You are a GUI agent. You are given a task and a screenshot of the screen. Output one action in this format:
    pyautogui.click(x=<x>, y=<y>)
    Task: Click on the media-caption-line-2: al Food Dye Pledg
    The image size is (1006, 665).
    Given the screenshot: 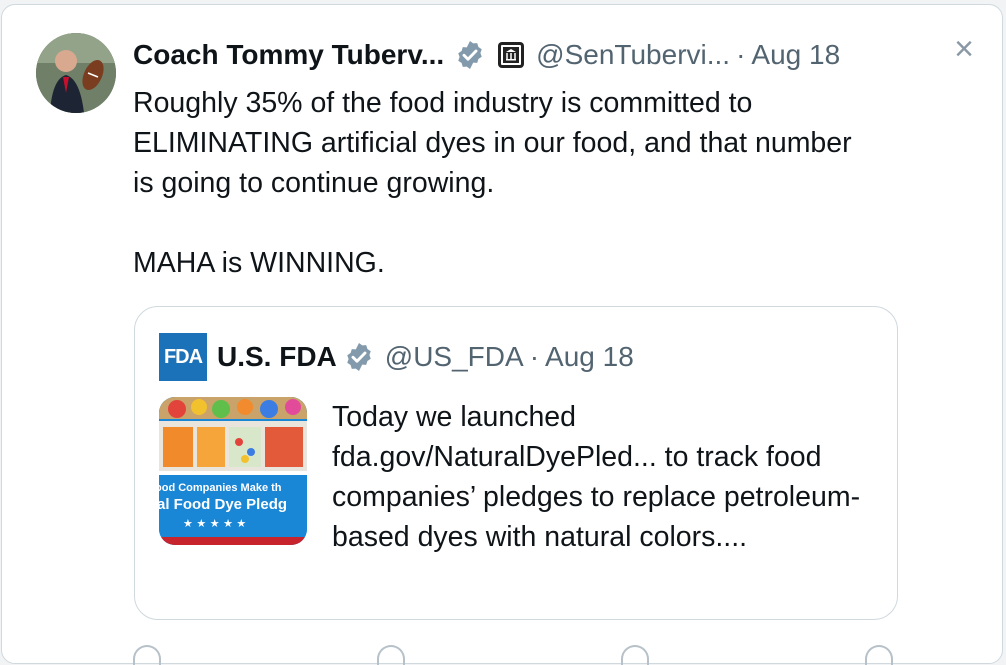 What is the action you would take?
    pyautogui.click(x=223, y=504)
    